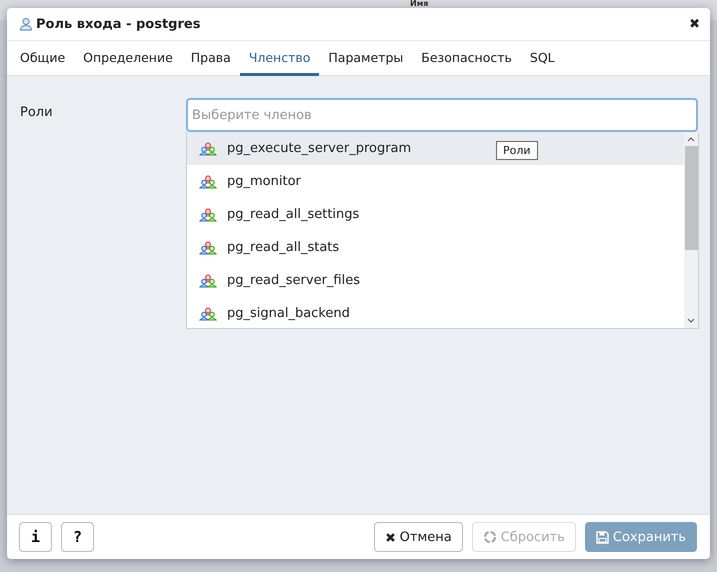 This screenshot has width=717, height=572. Describe the element at coordinates (35, 537) in the screenshot. I see `help-button: i` at that location.